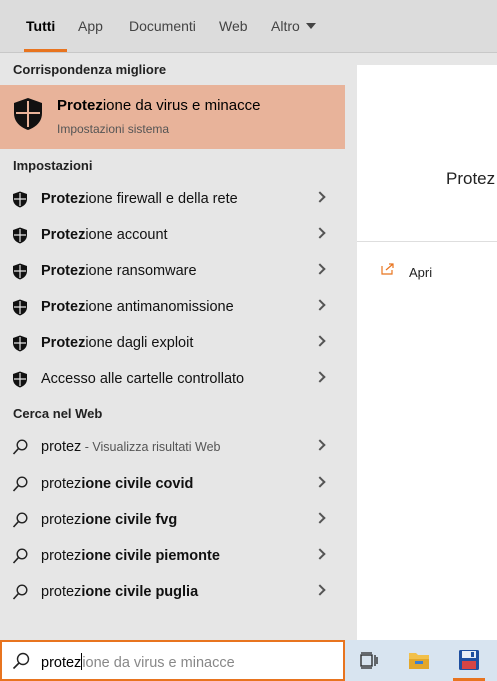  Describe the element at coordinates (117, 484) in the screenshot. I see `web-result-label: protezione civile covid` at that location.